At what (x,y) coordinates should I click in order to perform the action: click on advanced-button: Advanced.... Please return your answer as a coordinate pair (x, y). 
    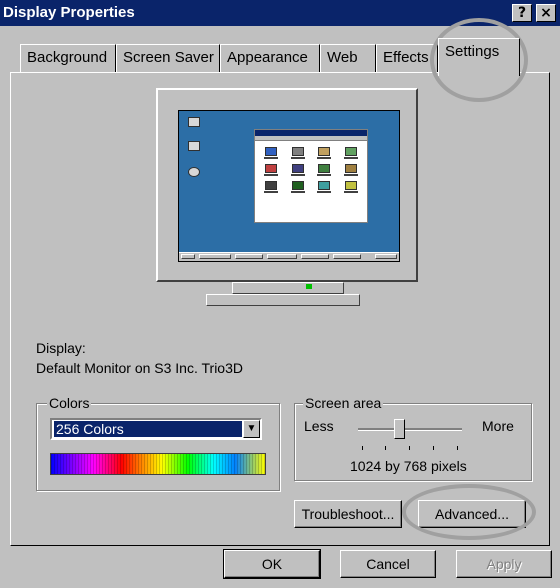
    Looking at the image, I should click on (472, 514).